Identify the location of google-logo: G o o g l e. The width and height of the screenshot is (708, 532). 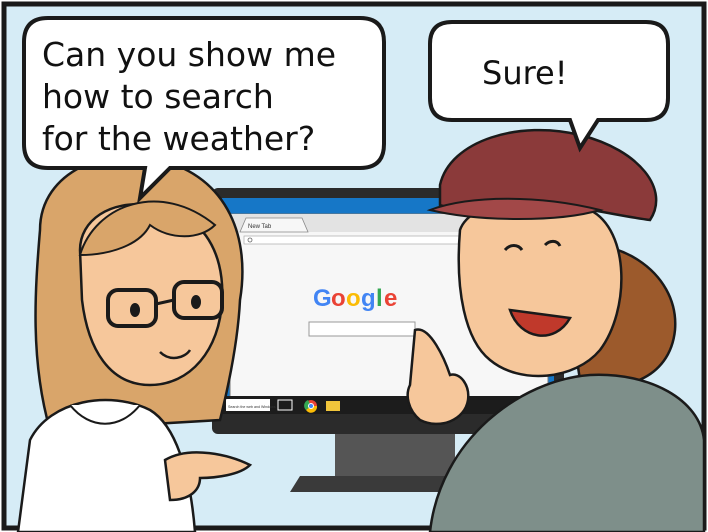
(355, 298).